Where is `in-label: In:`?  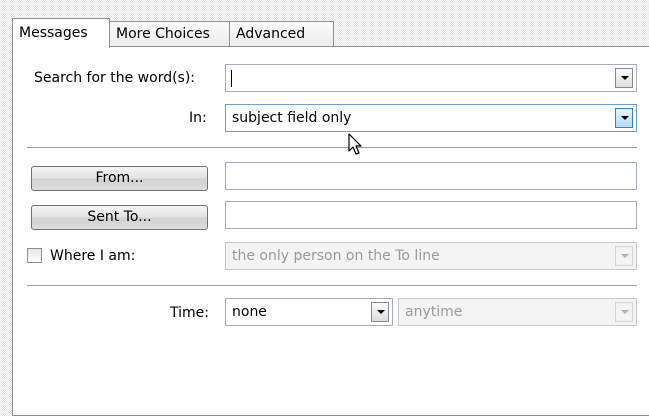 in-label: In: is located at coordinates (198, 118).